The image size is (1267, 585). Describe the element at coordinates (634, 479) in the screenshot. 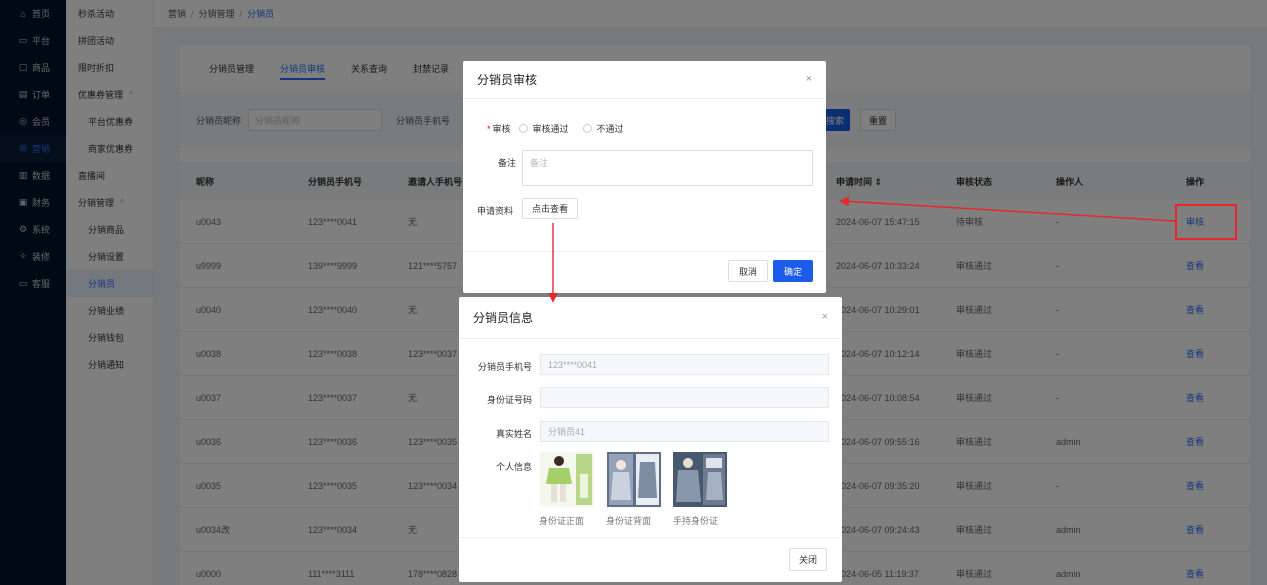

I see `id-back-image` at that location.